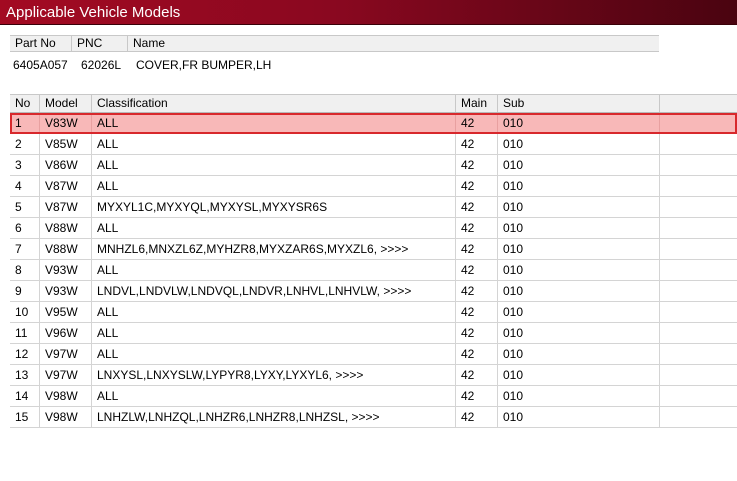  I want to click on header-filler, so click(698, 103).